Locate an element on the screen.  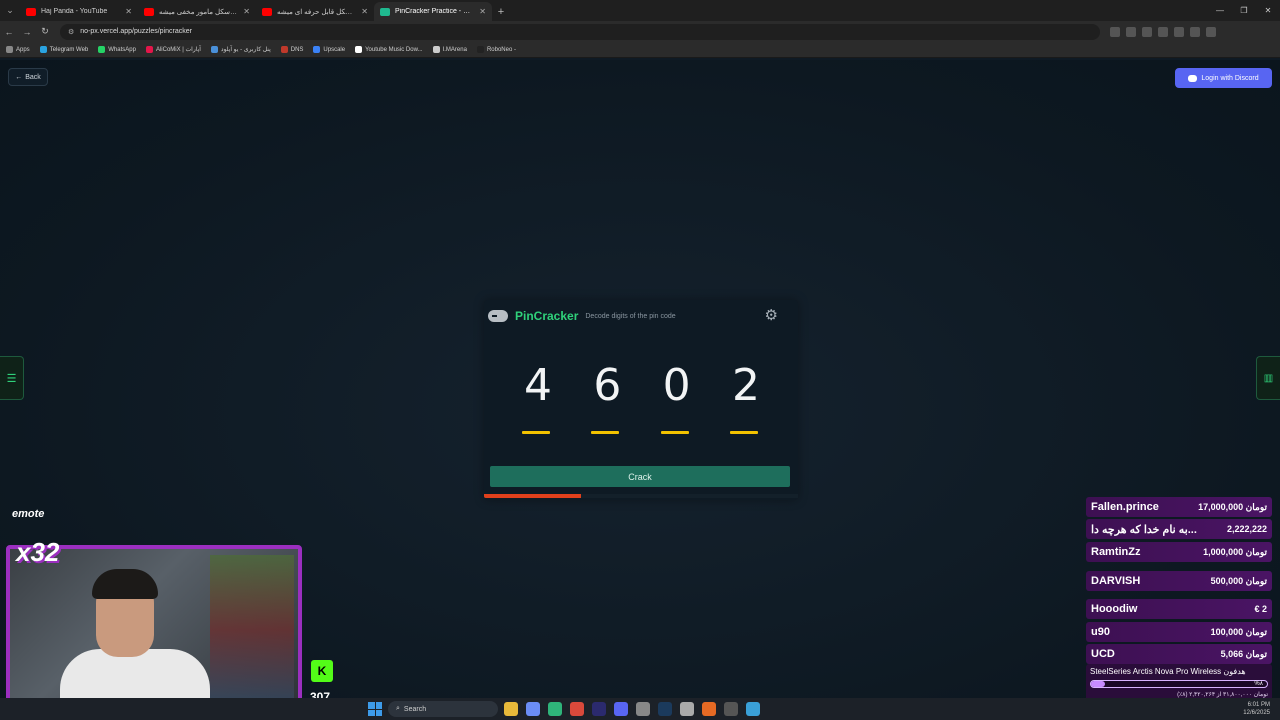
crack-button: Crack is located at coordinates (640, 476).